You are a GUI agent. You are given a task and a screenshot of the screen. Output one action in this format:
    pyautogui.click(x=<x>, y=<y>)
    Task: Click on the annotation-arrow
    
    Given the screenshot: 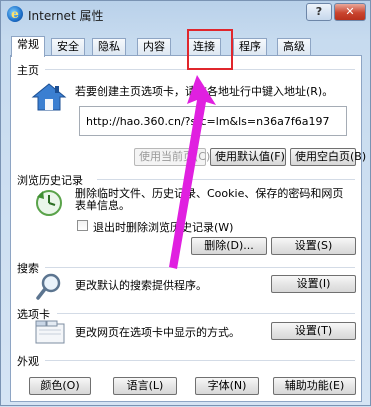 What is the action you would take?
    pyautogui.click(x=192, y=172)
    